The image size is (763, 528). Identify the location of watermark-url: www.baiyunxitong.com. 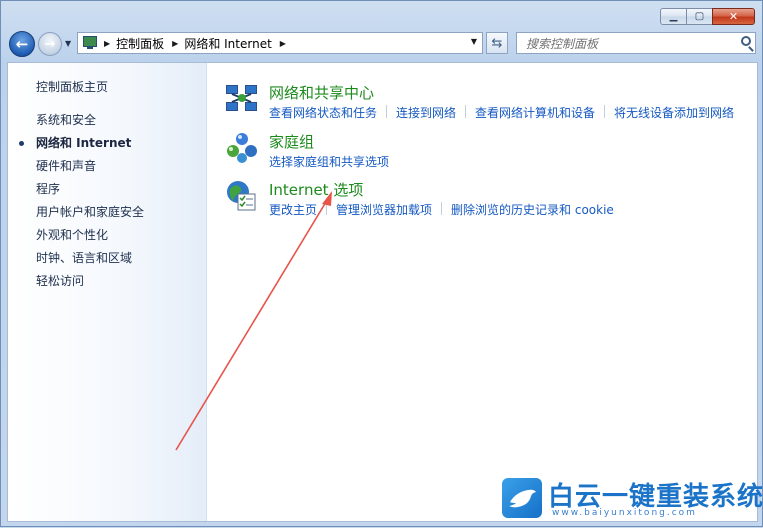
(624, 513).